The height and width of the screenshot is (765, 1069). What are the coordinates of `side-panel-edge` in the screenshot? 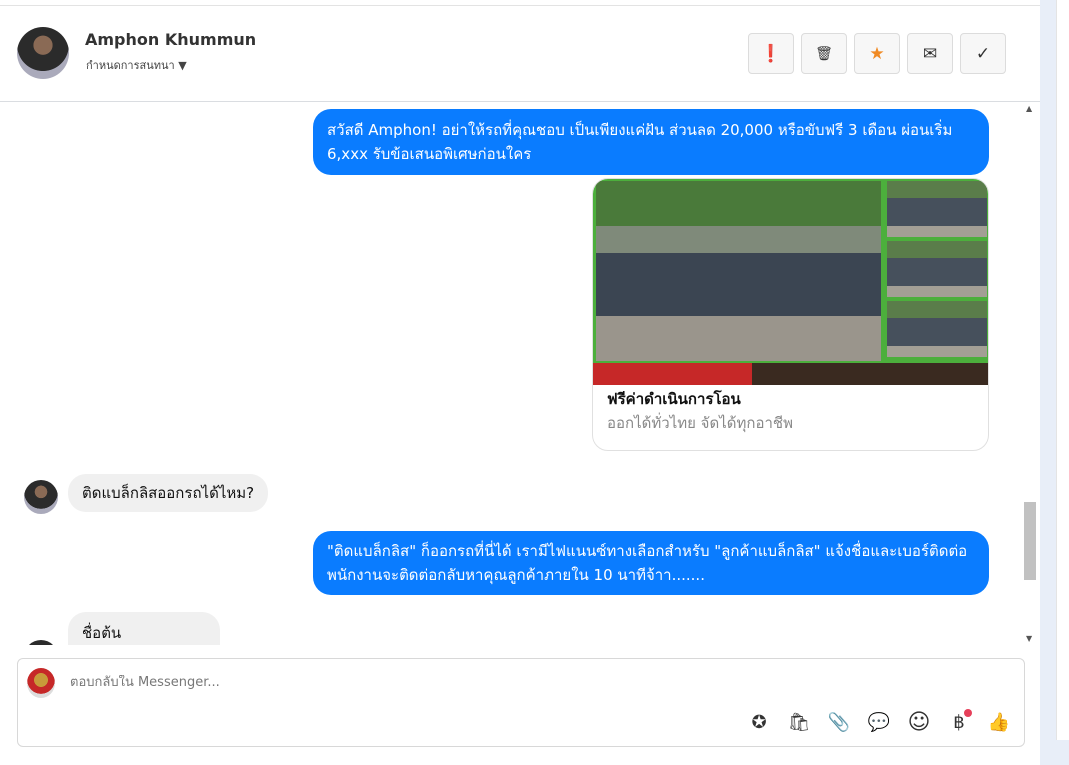 It's located at (1054, 382).